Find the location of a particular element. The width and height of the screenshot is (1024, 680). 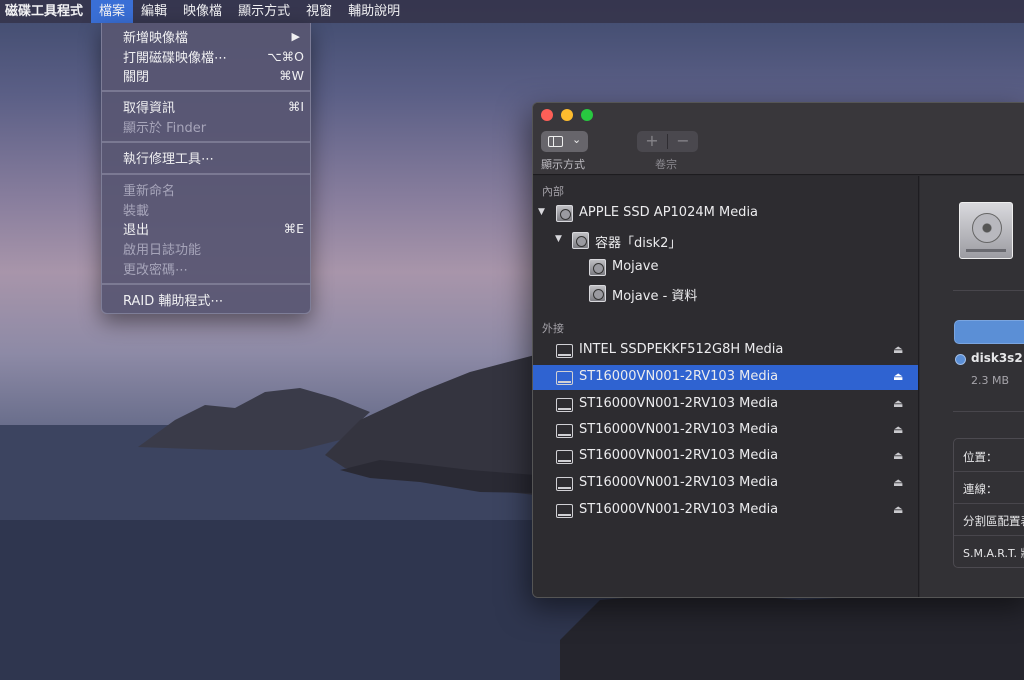

menu-item-label: 顯示於 Finder is located at coordinates (165, 128).